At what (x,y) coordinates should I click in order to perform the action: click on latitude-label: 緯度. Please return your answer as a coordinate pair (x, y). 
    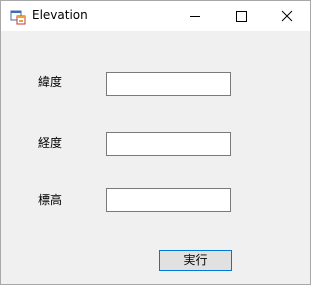
    Looking at the image, I should click on (50, 82).